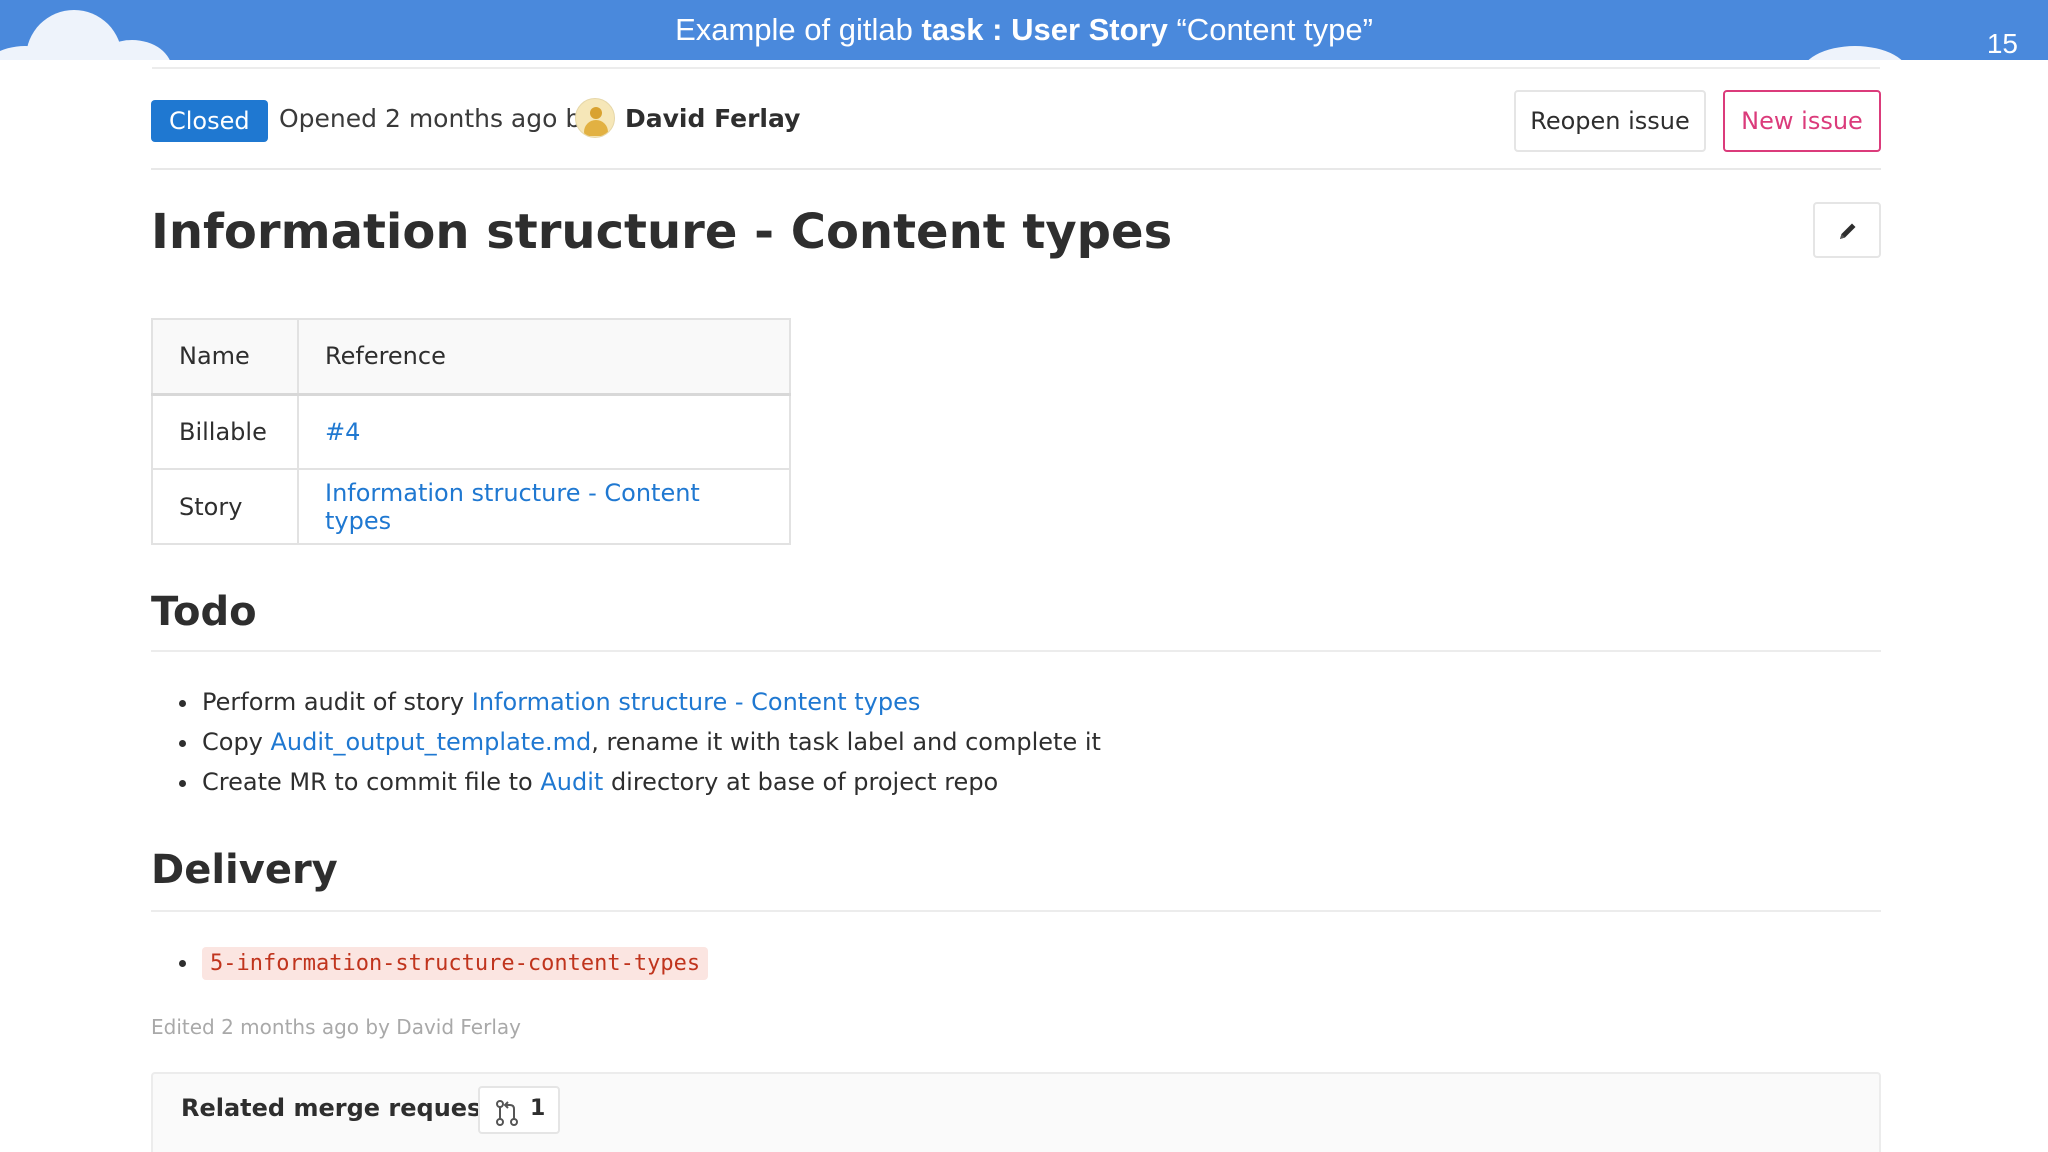 Image resolution: width=2048 pixels, height=1152 pixels. What do you see at coordinates (1044, 29) in the screenshot?
I see `slide-title-bold: task : User Story` at bounding box center [1044, 29].